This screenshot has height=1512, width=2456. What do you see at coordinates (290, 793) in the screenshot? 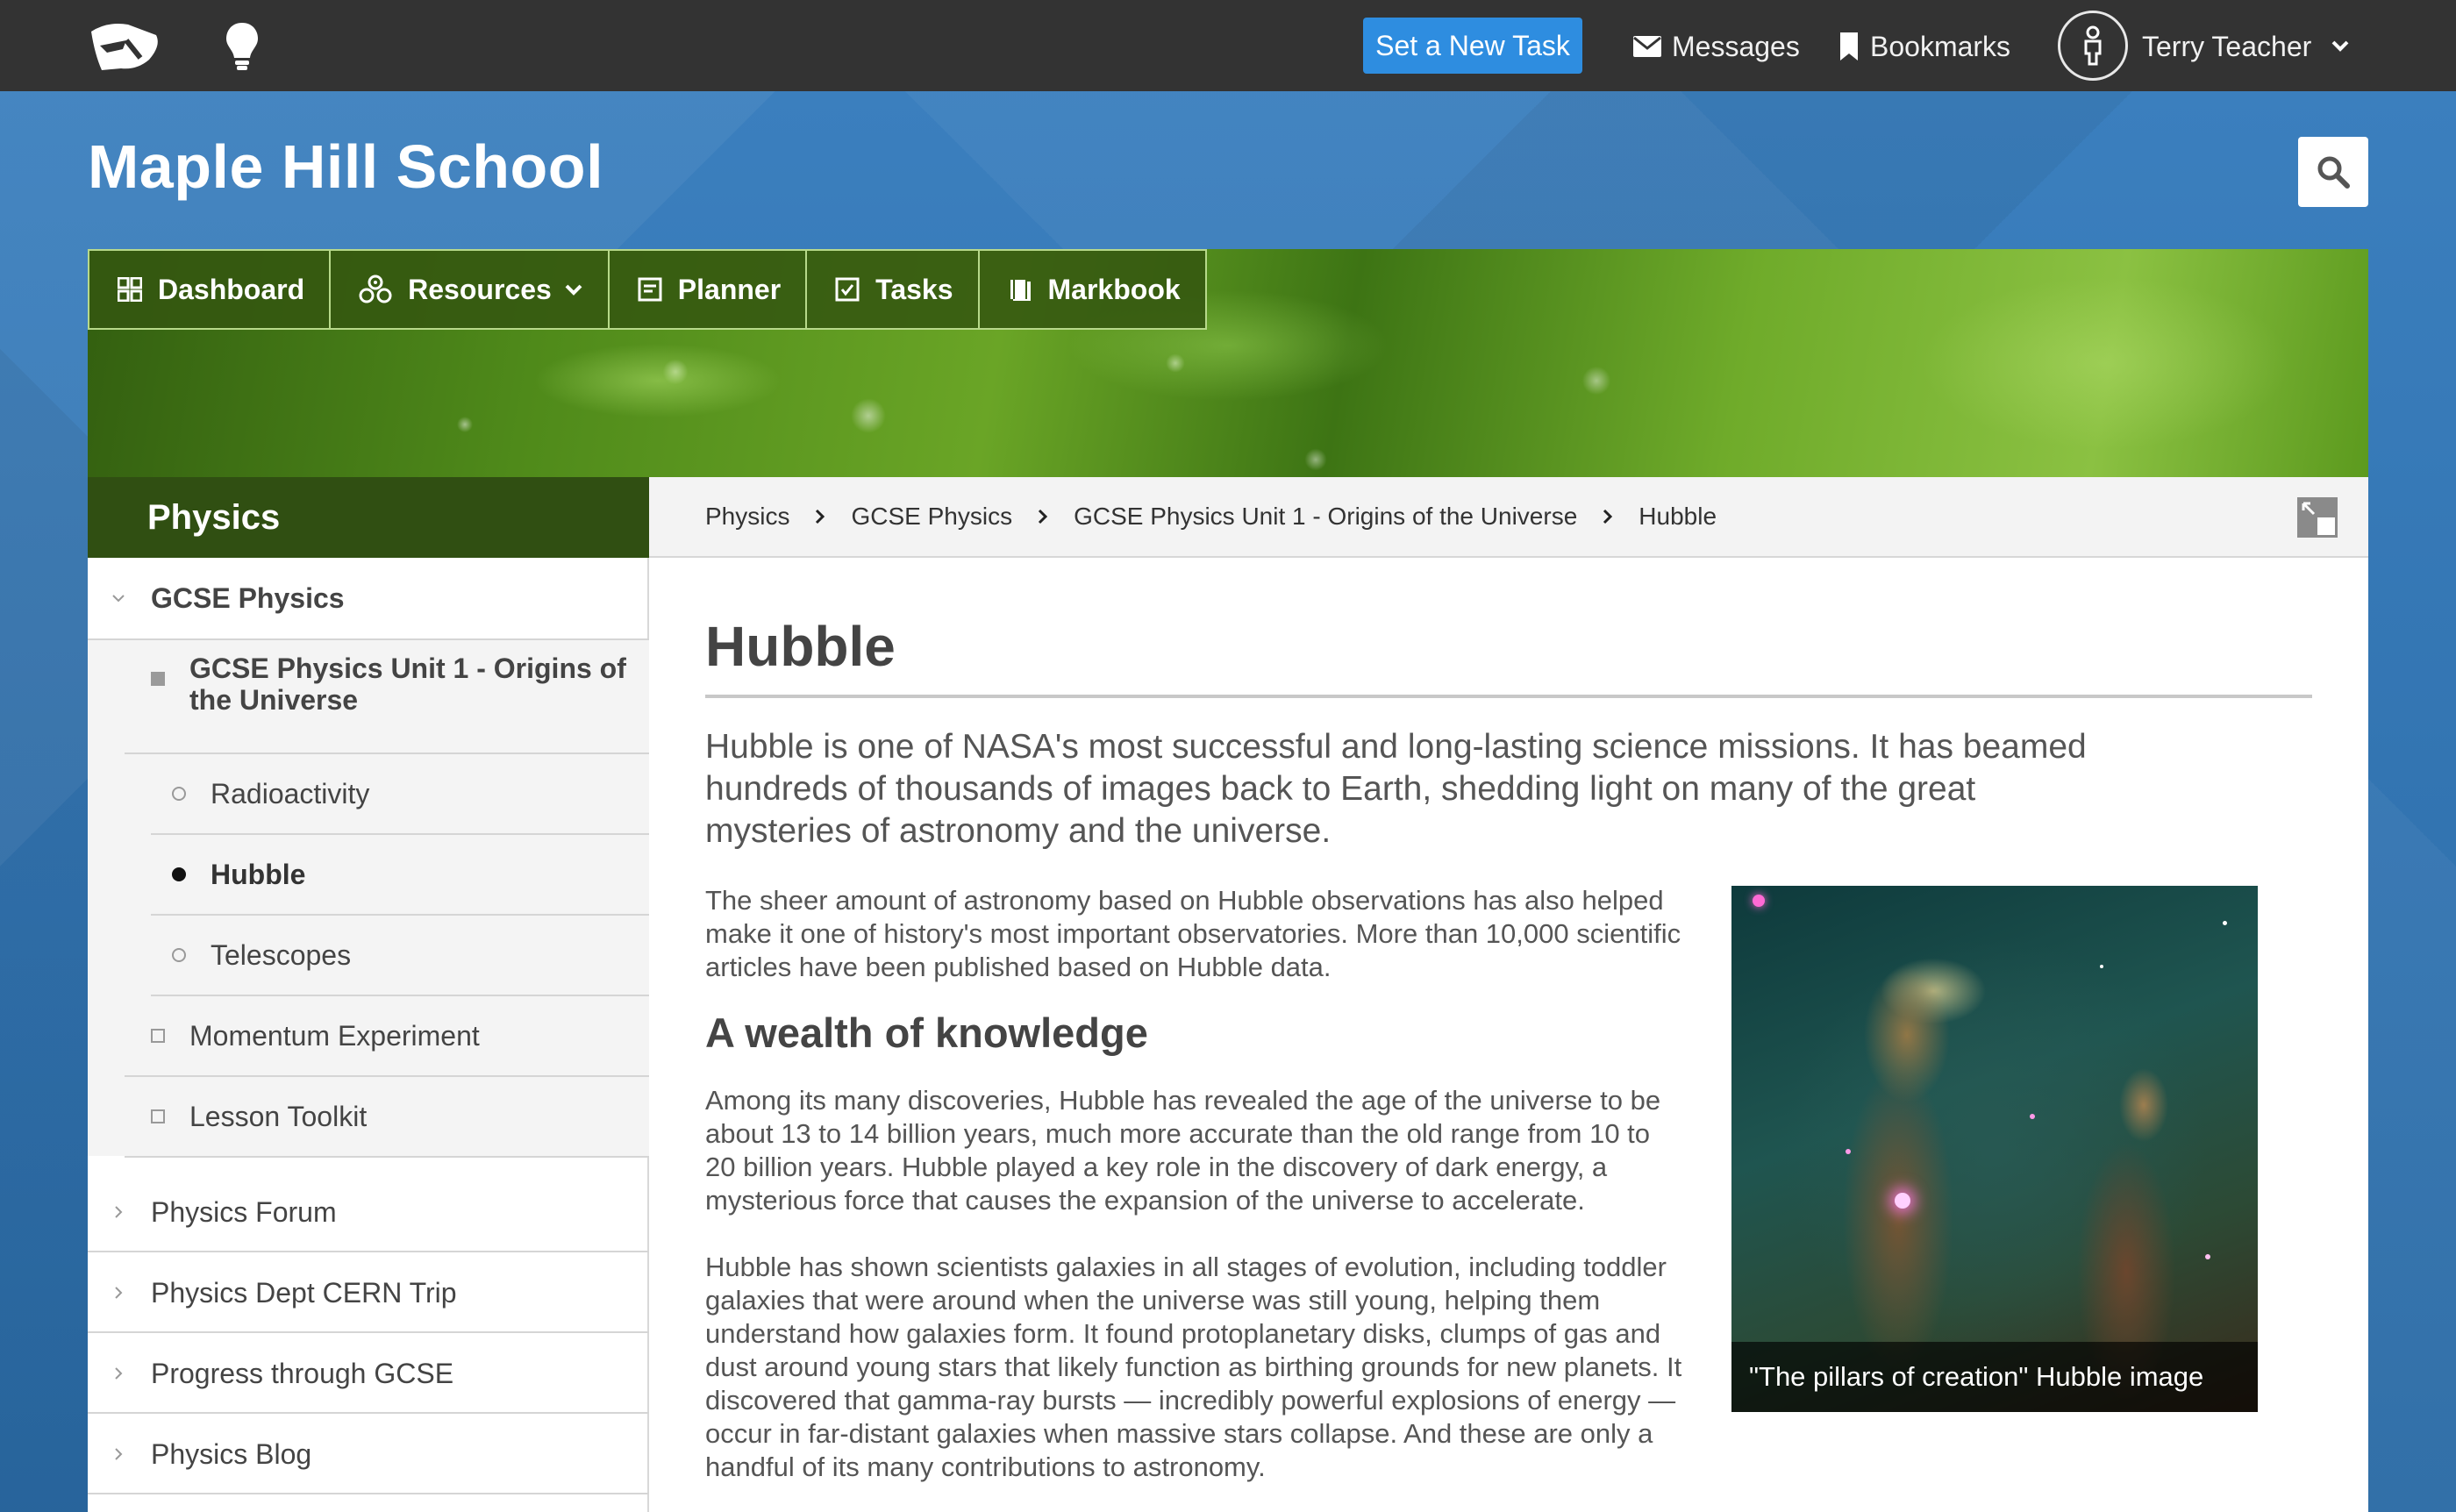
I see `sidebar-item-label: Radioactivity` at bounding box center [290, 793].